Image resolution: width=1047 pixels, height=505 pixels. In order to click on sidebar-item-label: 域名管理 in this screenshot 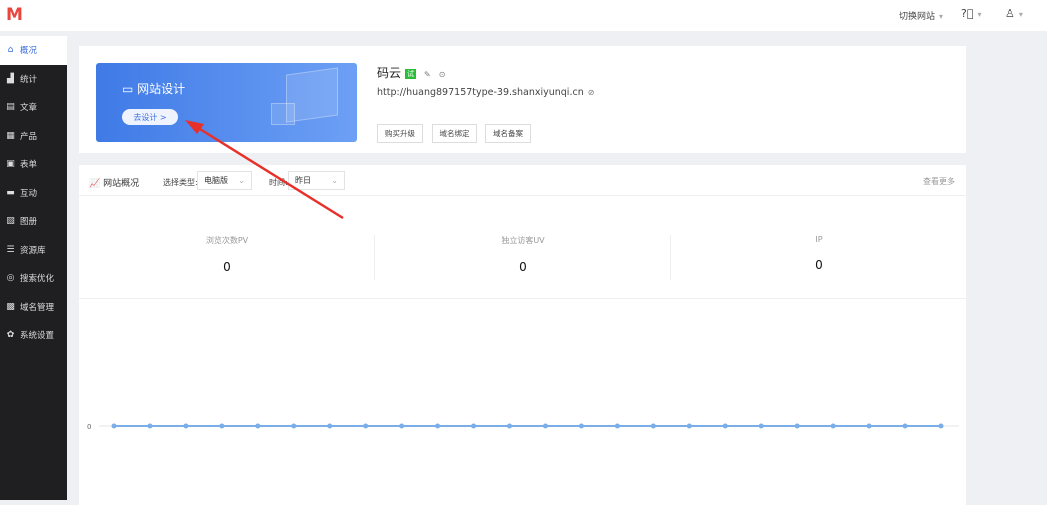, I will do `click(37, 307)`.